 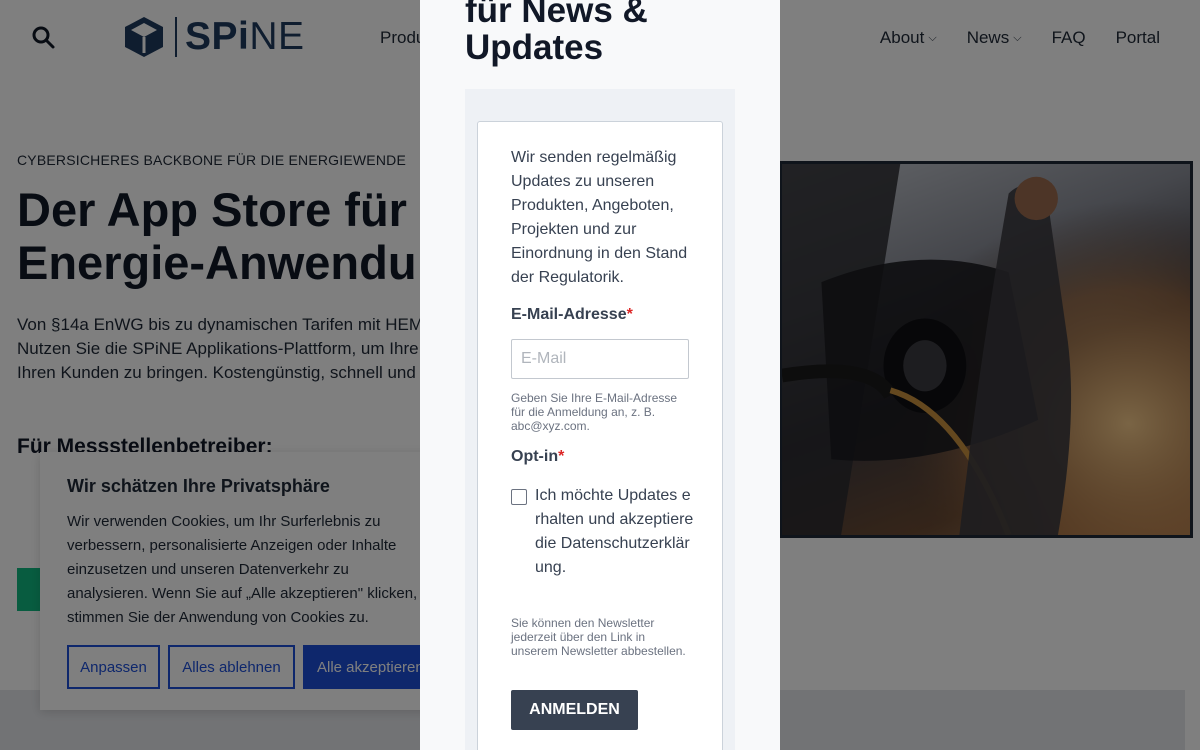 I want to click on subscribe-button: ANMELDEN, so click(x=574, y=710).